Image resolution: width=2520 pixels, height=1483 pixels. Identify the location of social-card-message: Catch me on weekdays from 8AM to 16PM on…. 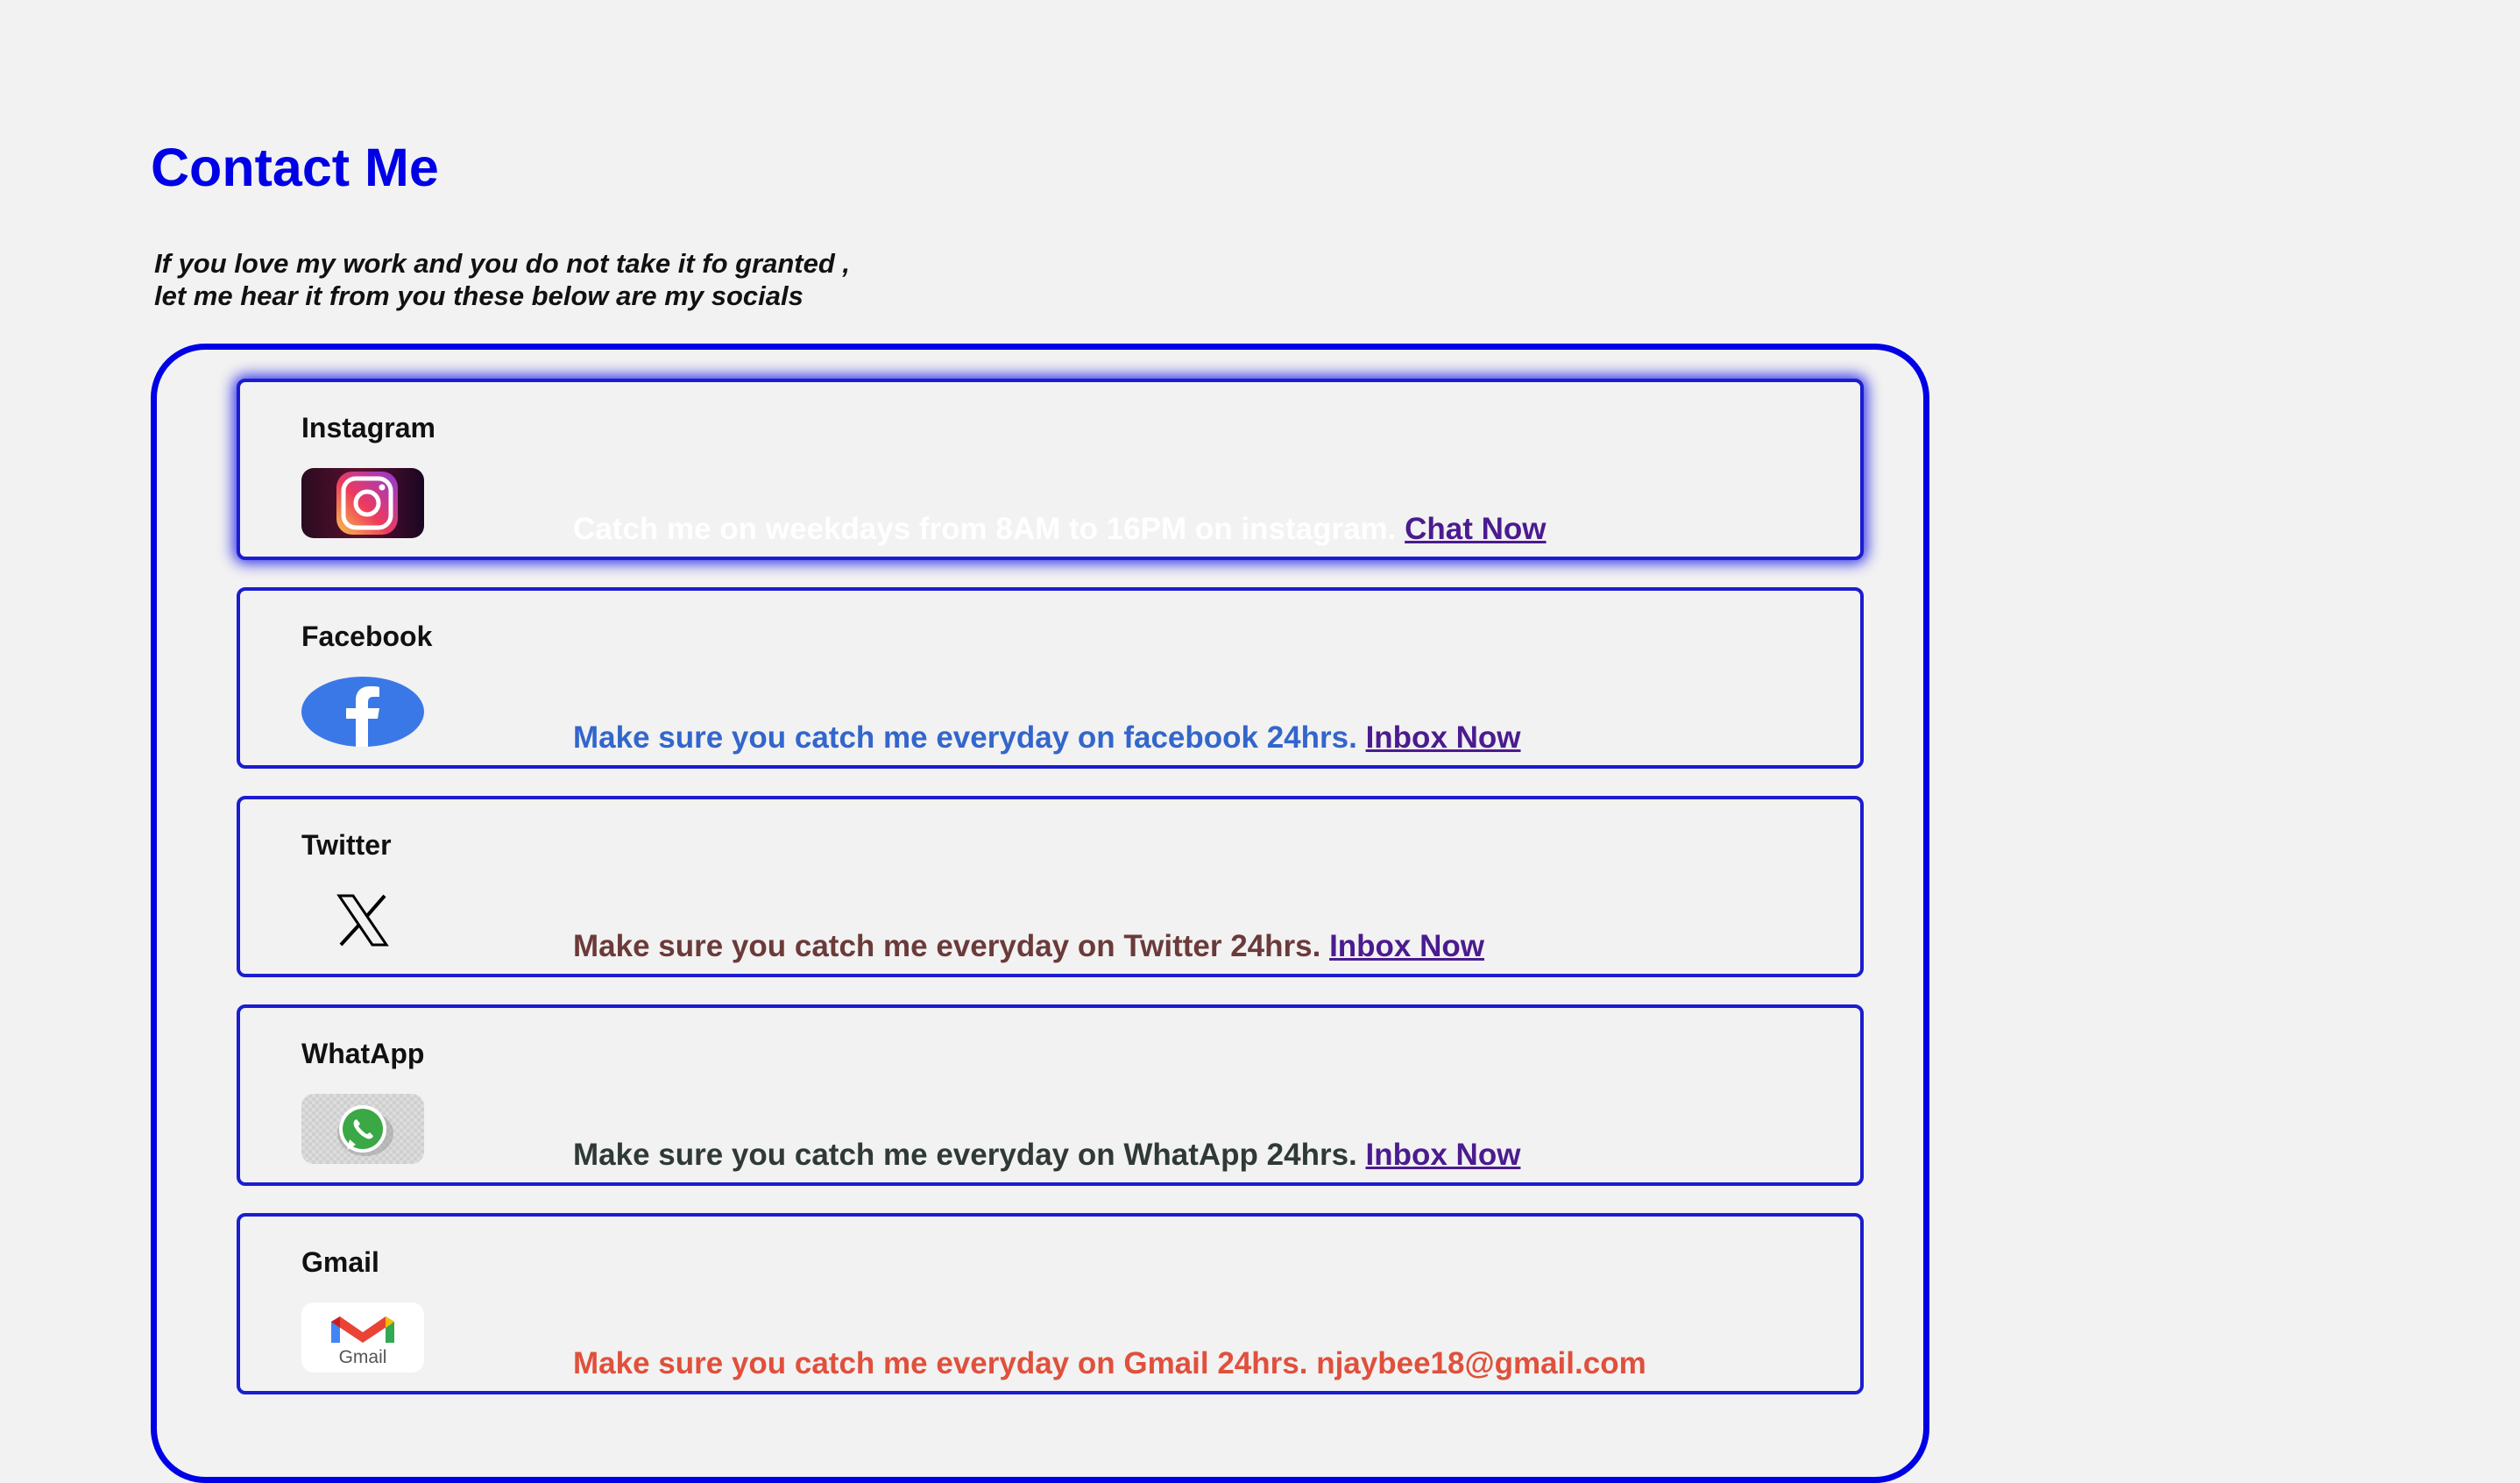
(1060, 529).